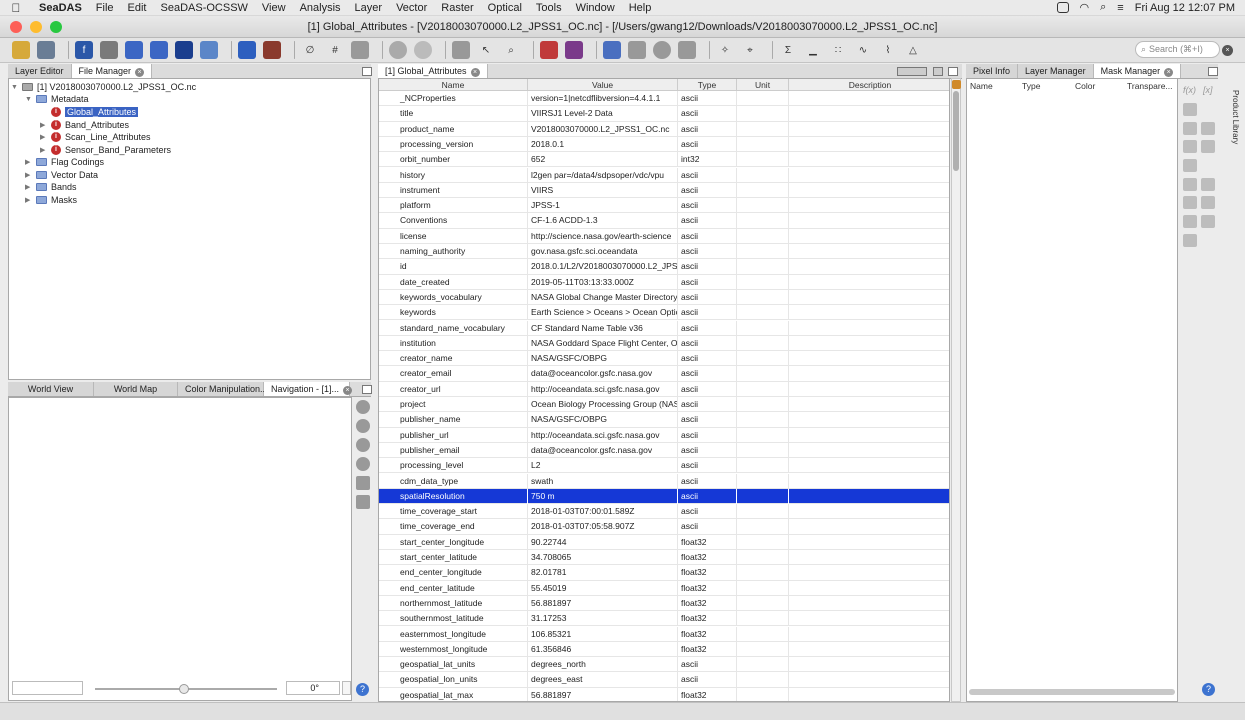 Image resolution: width=1245 pixels, height=720 pixels. What do you see at coordinates (664, 190) in the screenshot?
I see `table-row: instrument VIIRS ascii` at bounding box center [664, 190].